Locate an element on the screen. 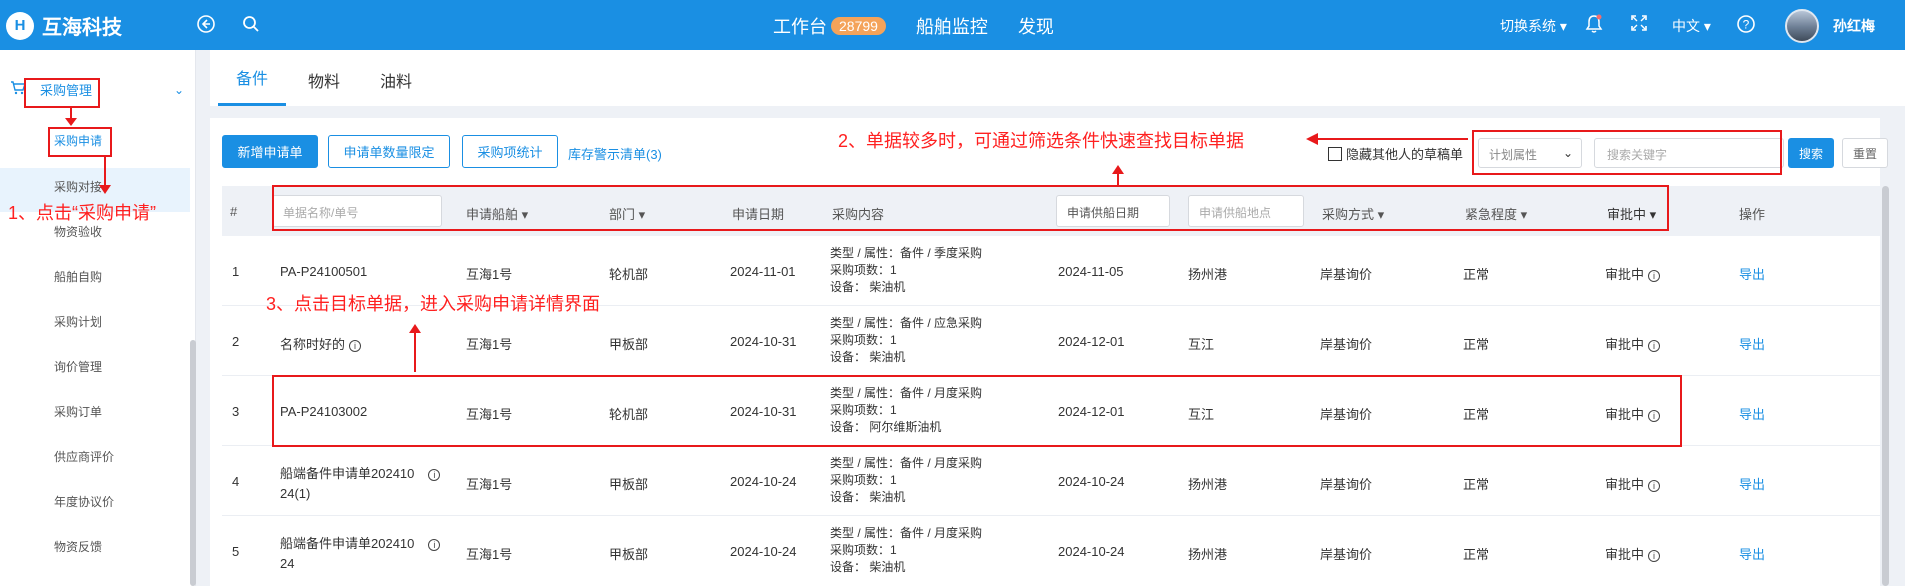 The image size is (1905, 586). row-name: 名称时好的 i is located at coordinates (321, 343).